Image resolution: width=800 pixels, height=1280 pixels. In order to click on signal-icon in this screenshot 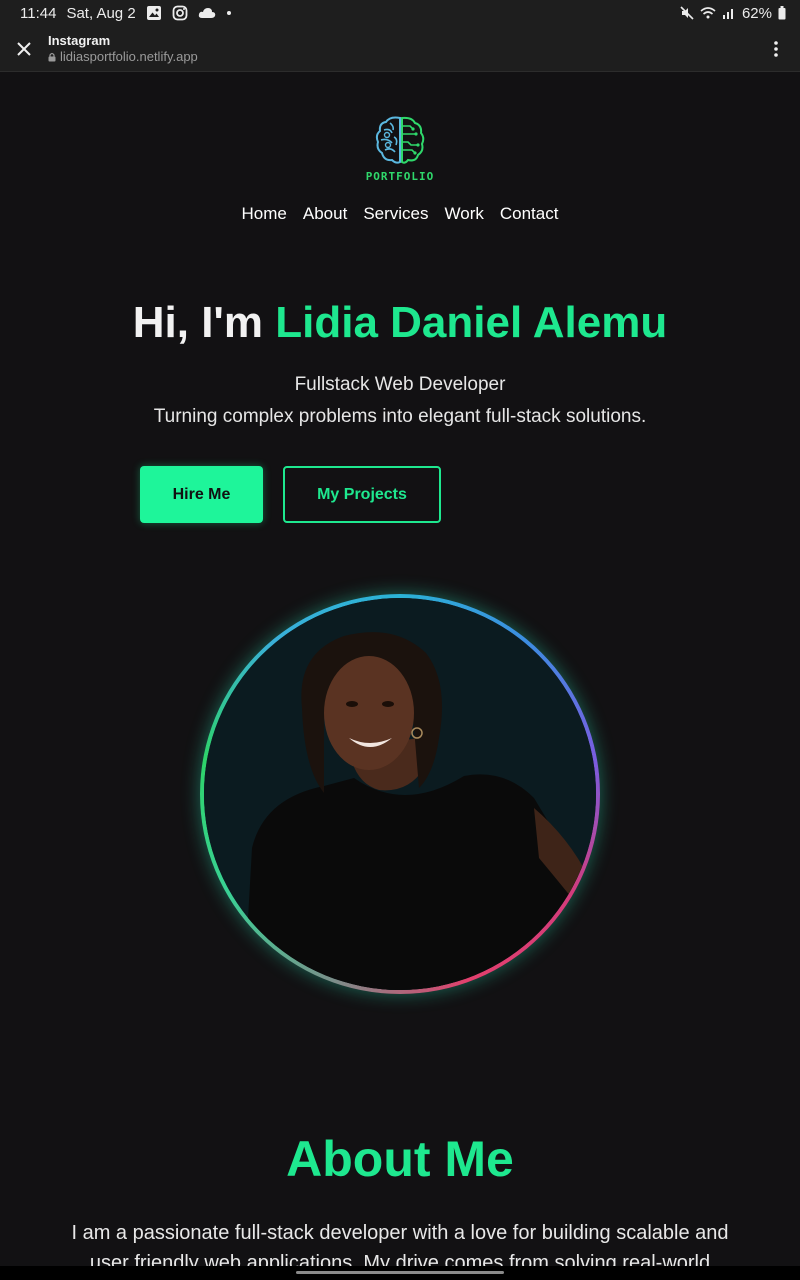, I will do `click(729, 13)`.